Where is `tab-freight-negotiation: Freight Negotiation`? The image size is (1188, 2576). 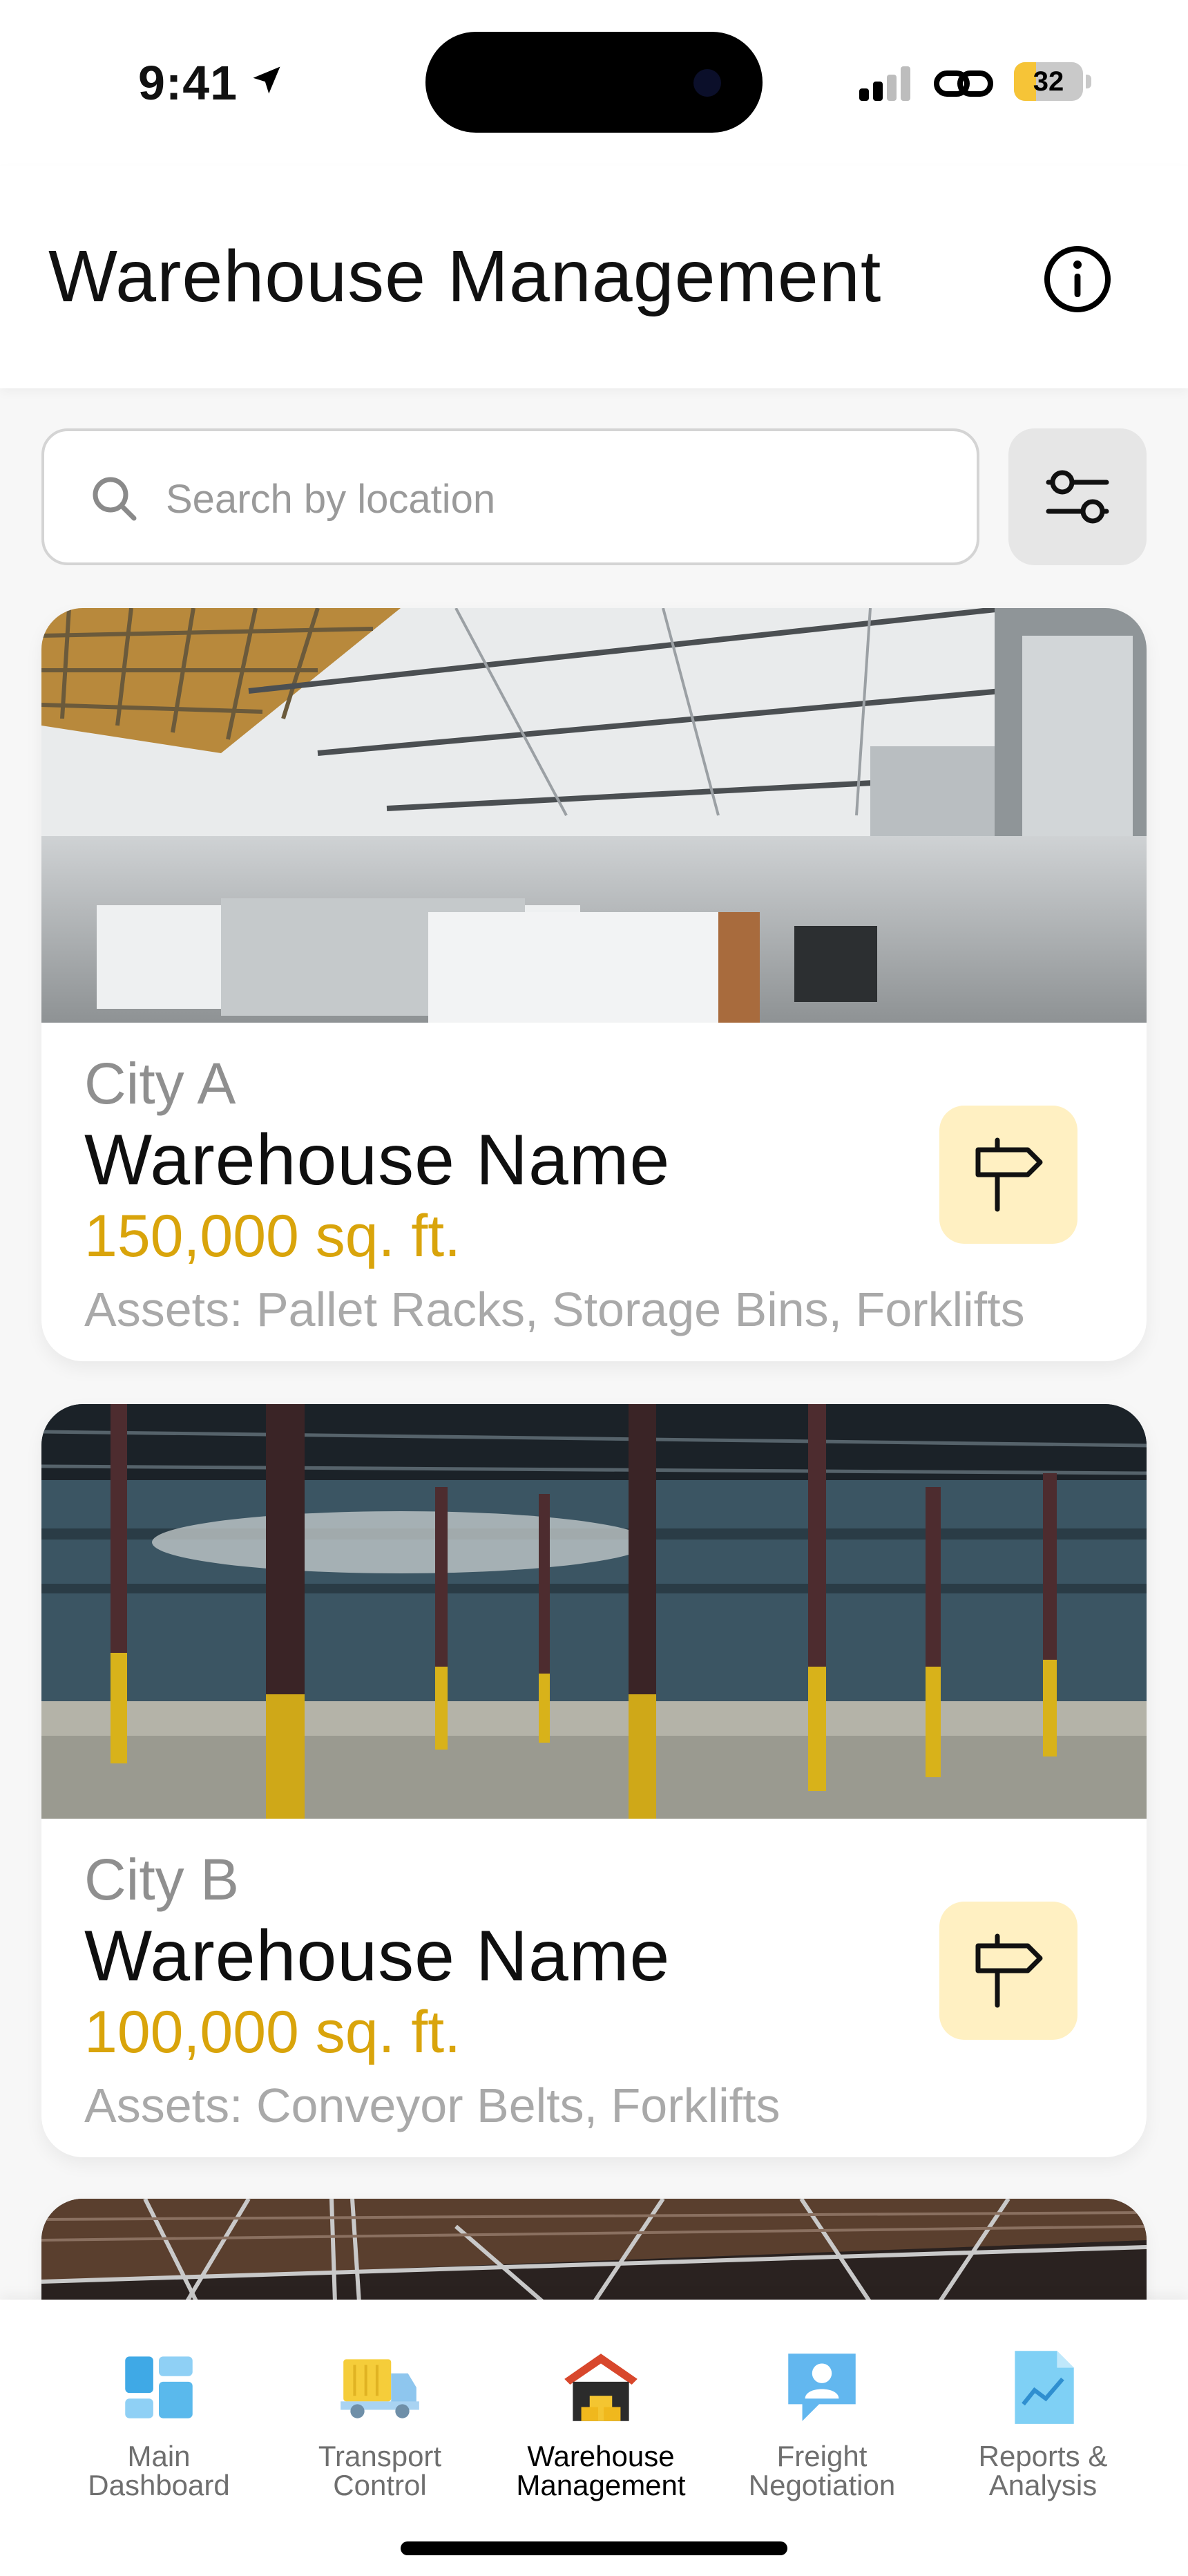
tab-freight-negotiation: Freight Negotiation is located at coordinates (822, 2425).